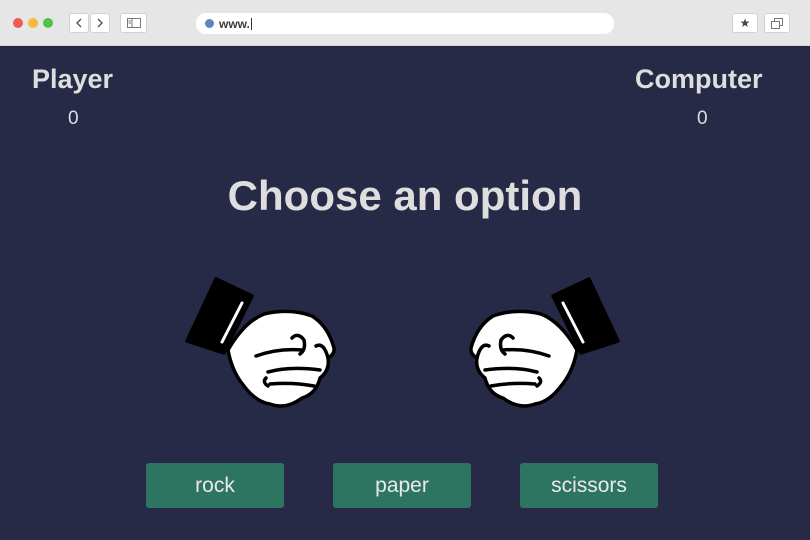  I want to click on computer-score: 0, so click(702, 118).